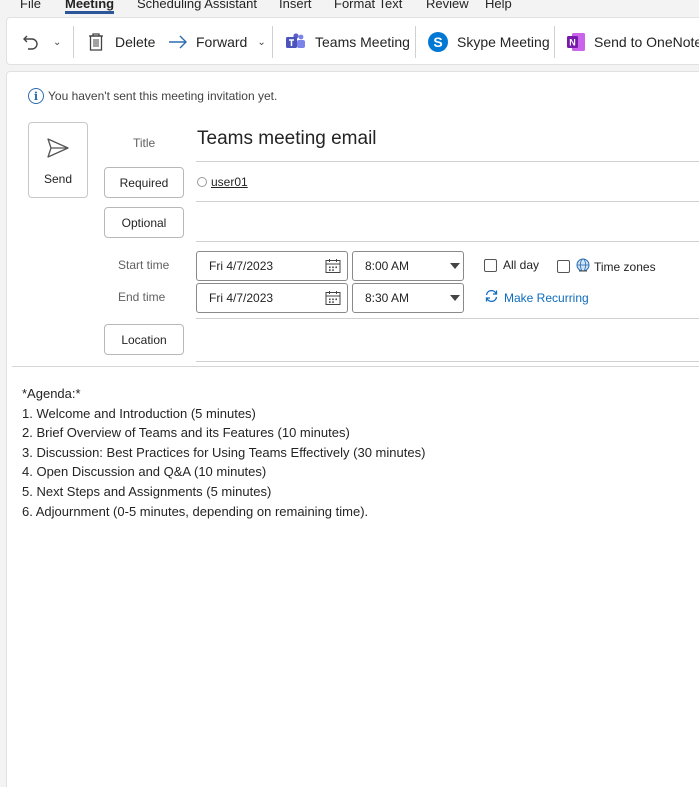  I want to click on body-line: *Agenda:*, so click(51, 393).